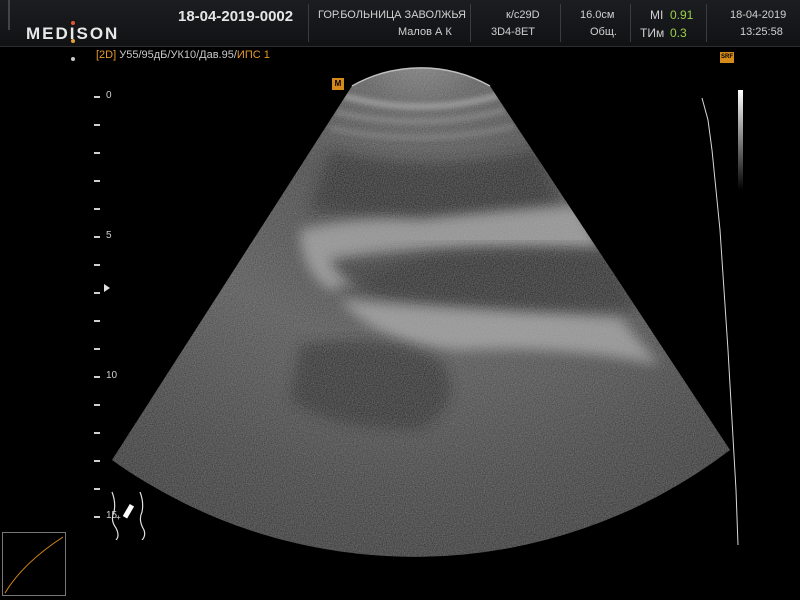  I want to click on body-mark-icon: +, so click(128, 515).